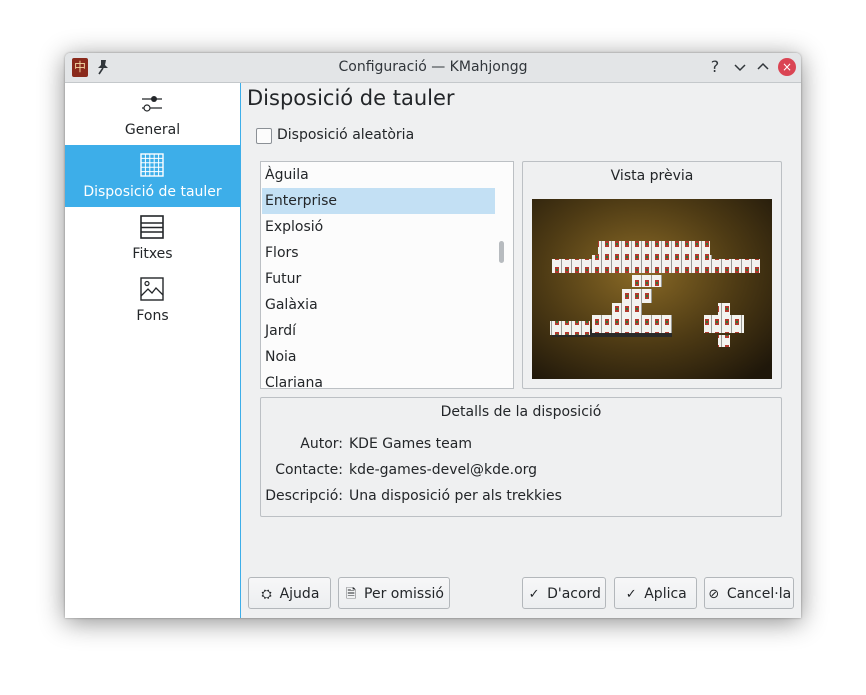 Image resolution: width=866 pixels, height=695 pixels. What do you see at coordinates (378, 357) in the screenshot?
I see `list-item: Noia` at bounding box center [378, 357].